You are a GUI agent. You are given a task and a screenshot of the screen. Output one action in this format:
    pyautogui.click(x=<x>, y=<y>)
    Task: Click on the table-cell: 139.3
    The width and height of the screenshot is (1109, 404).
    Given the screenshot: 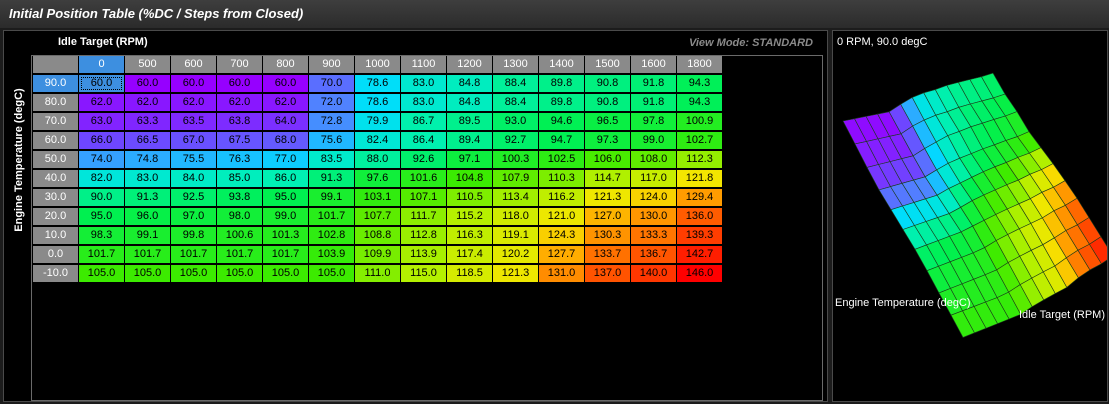 What is the action you would take?
    pyautogui.click(x=699, y=235)
    